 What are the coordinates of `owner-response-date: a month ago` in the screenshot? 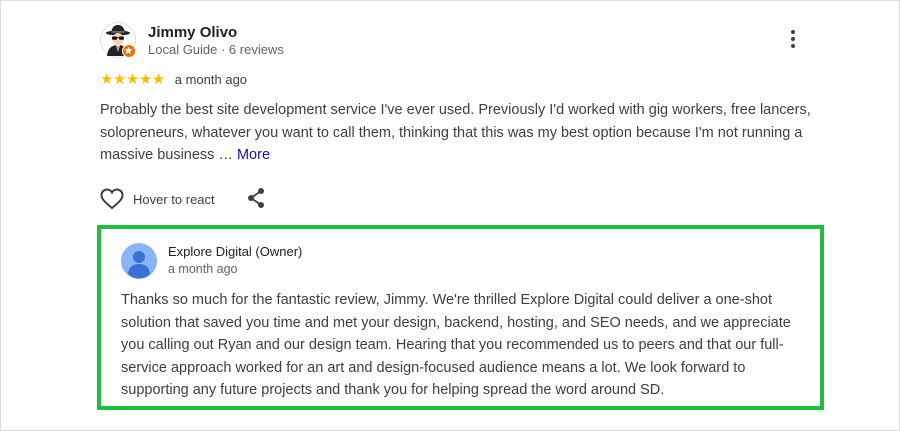 It's located at (203, 269).